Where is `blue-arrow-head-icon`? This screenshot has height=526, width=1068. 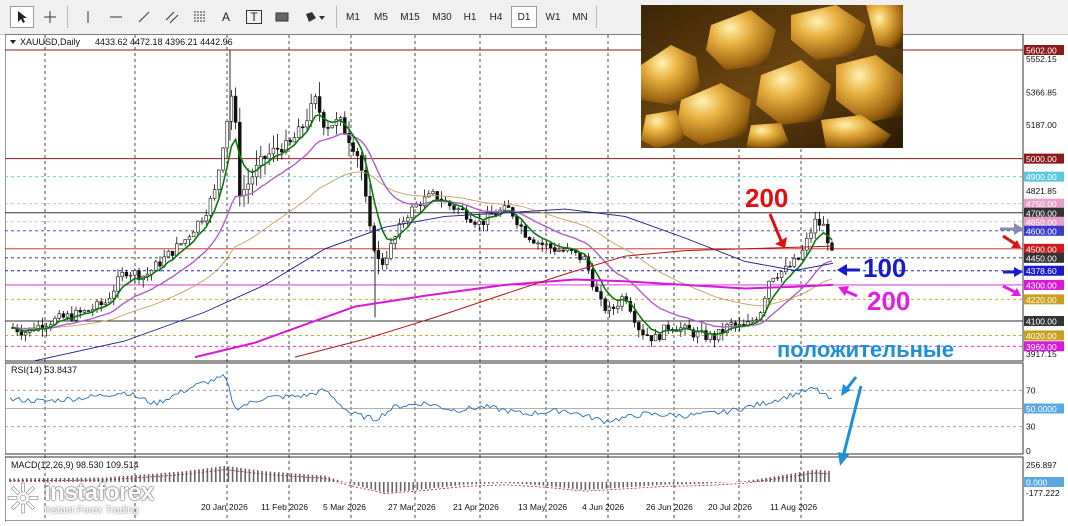
blue-arrow-head-icon is located at coordinates (842, 270).